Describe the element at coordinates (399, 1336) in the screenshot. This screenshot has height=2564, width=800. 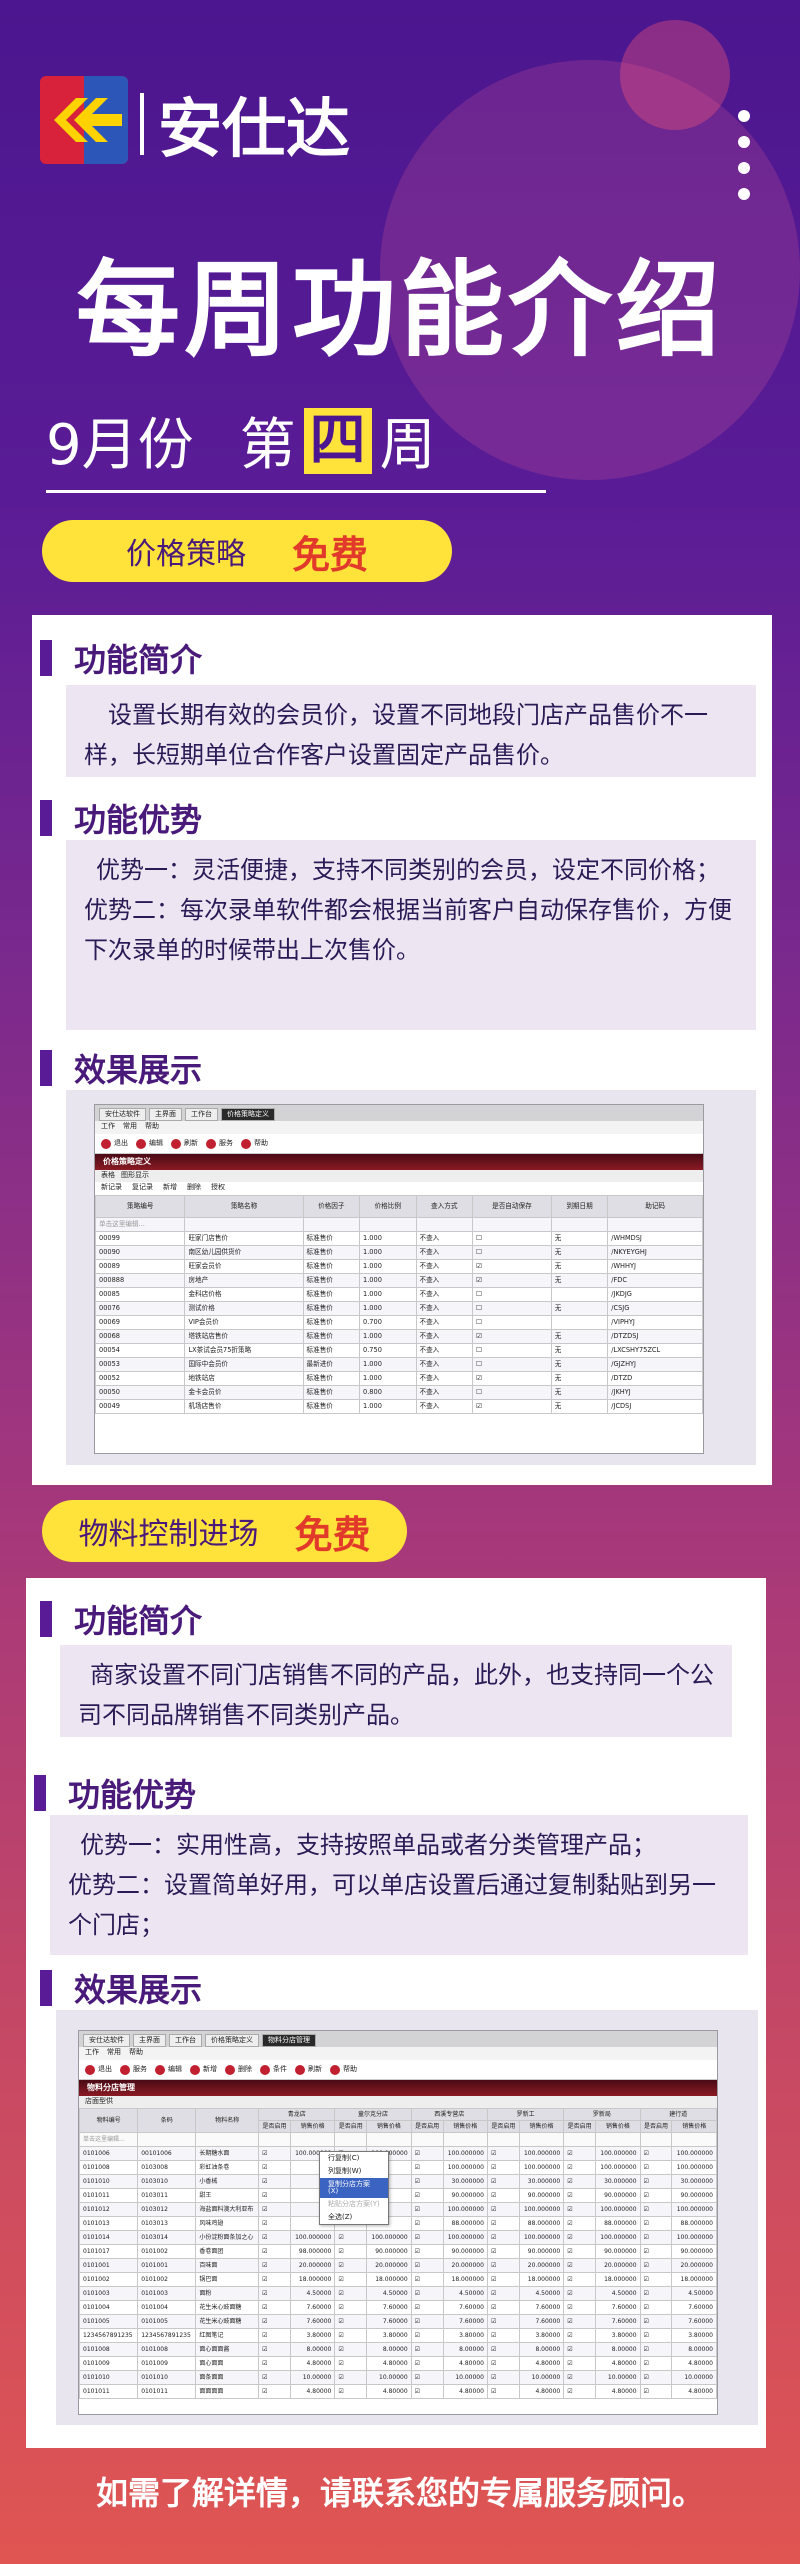
I see `table-row: 00068 塔铁站店售价 标准售价 1.000 不查入 ☑ 无/DTZDSJ` at that location.